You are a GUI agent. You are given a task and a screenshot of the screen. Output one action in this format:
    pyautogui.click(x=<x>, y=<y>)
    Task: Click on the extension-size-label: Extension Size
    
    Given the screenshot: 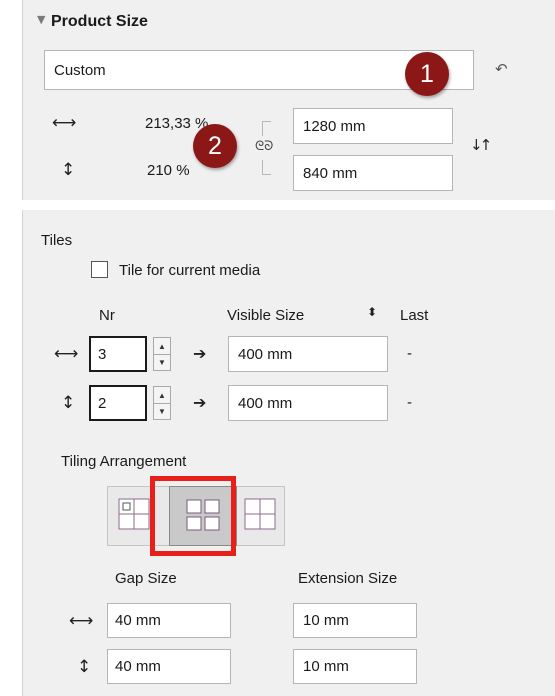 What is the action you would take?
    pyautogui.click(x=348, y=578)
    